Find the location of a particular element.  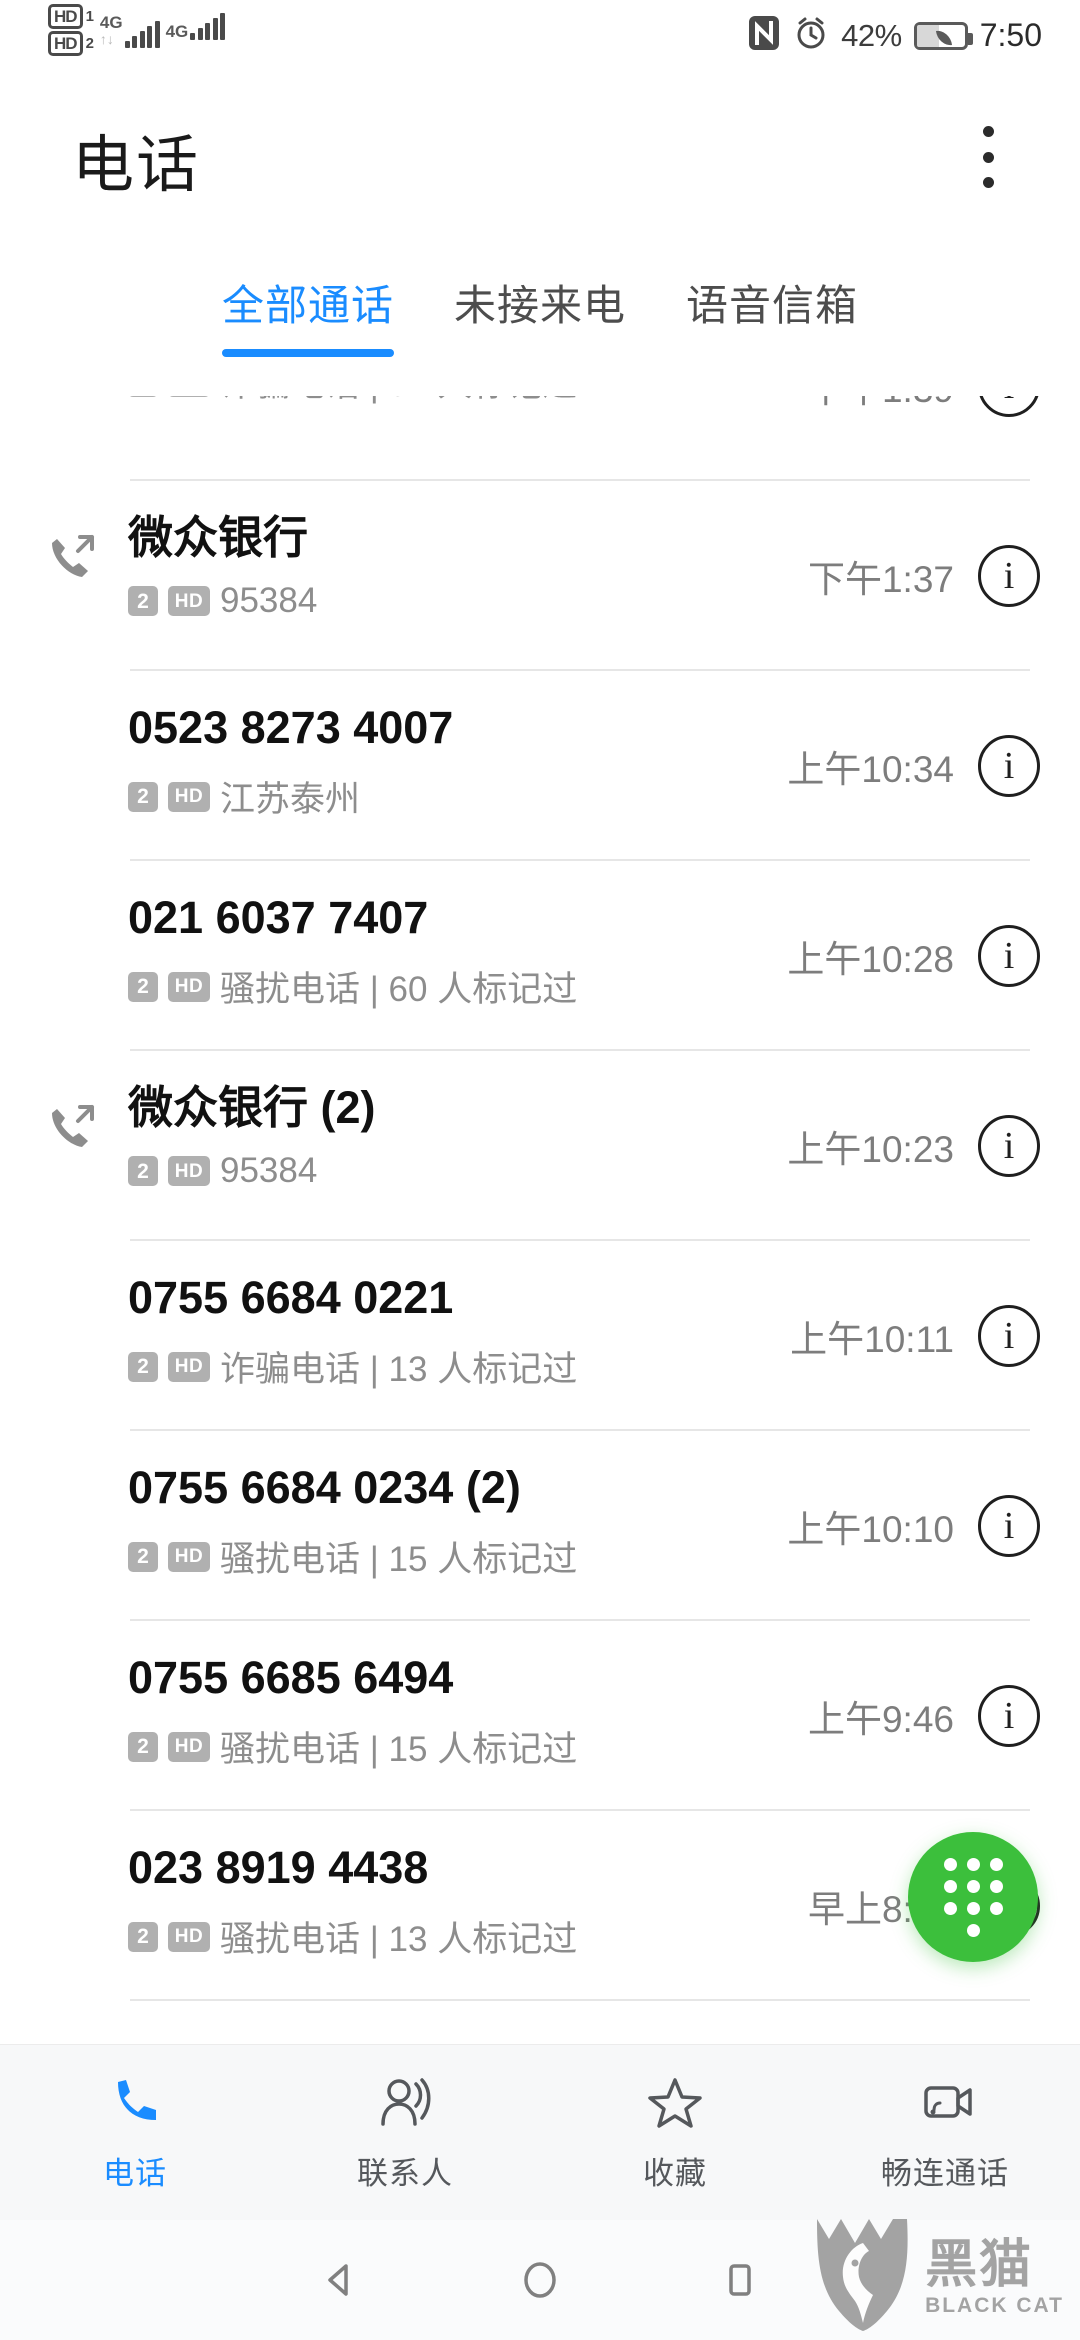

bottom-nav-label: 畅连通话 is located at coordinates (945, 2173).